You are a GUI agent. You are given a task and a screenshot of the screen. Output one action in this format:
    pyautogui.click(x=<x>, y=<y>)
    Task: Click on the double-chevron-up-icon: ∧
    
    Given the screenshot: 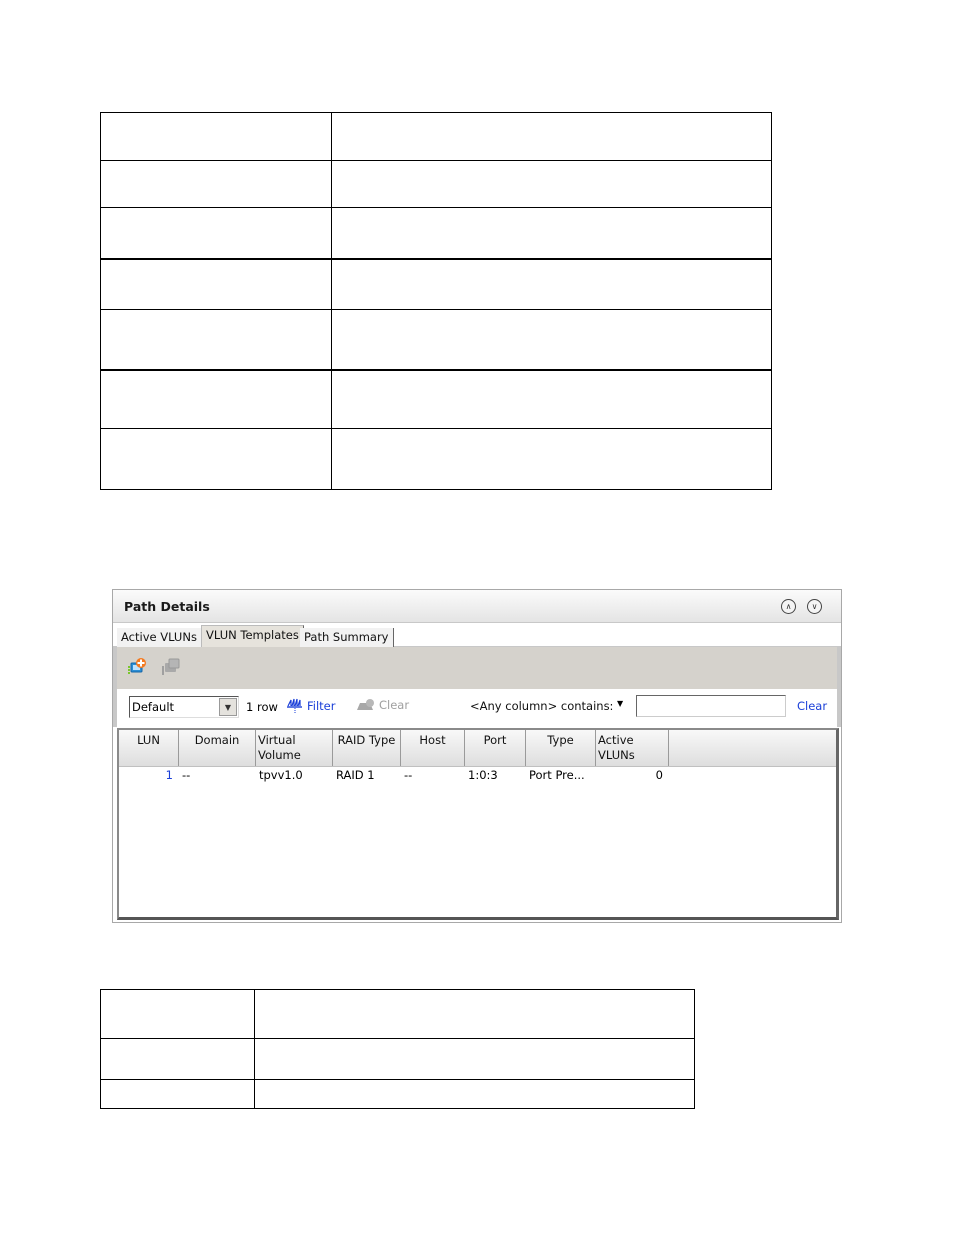 What is the action you would take?
    pyautogui.click(x=788, y=606)
    